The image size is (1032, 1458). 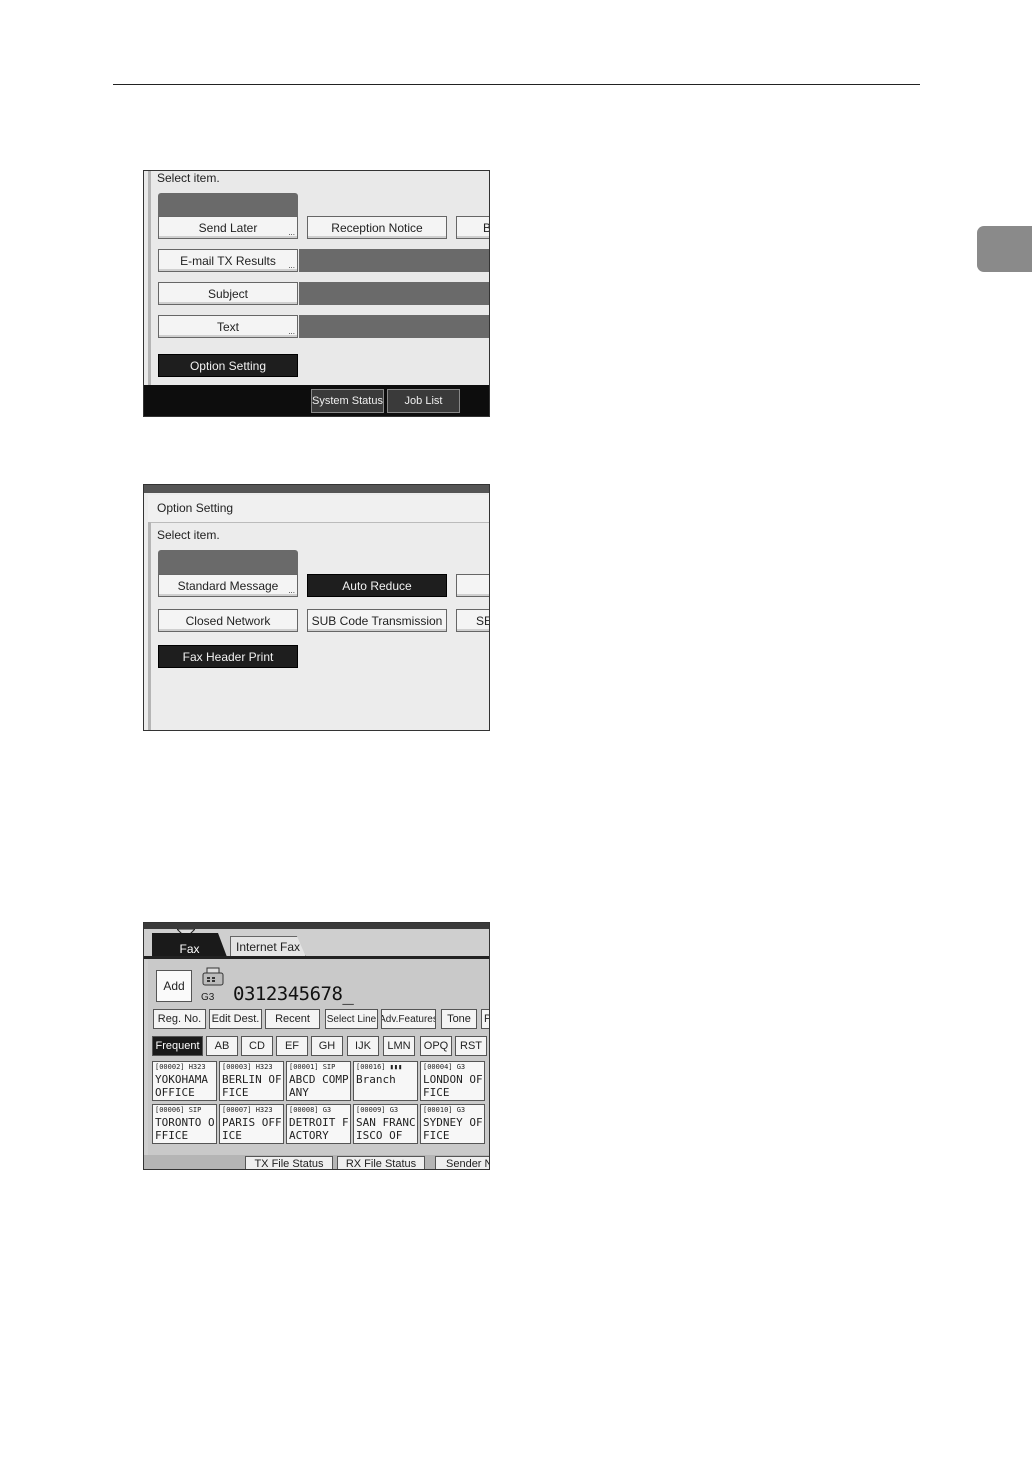 What do you see at coordinates (185, 1129) in the screenshot?
I see `destination-name: TORONTO OFFICE` at bounding box center [185, 1129].